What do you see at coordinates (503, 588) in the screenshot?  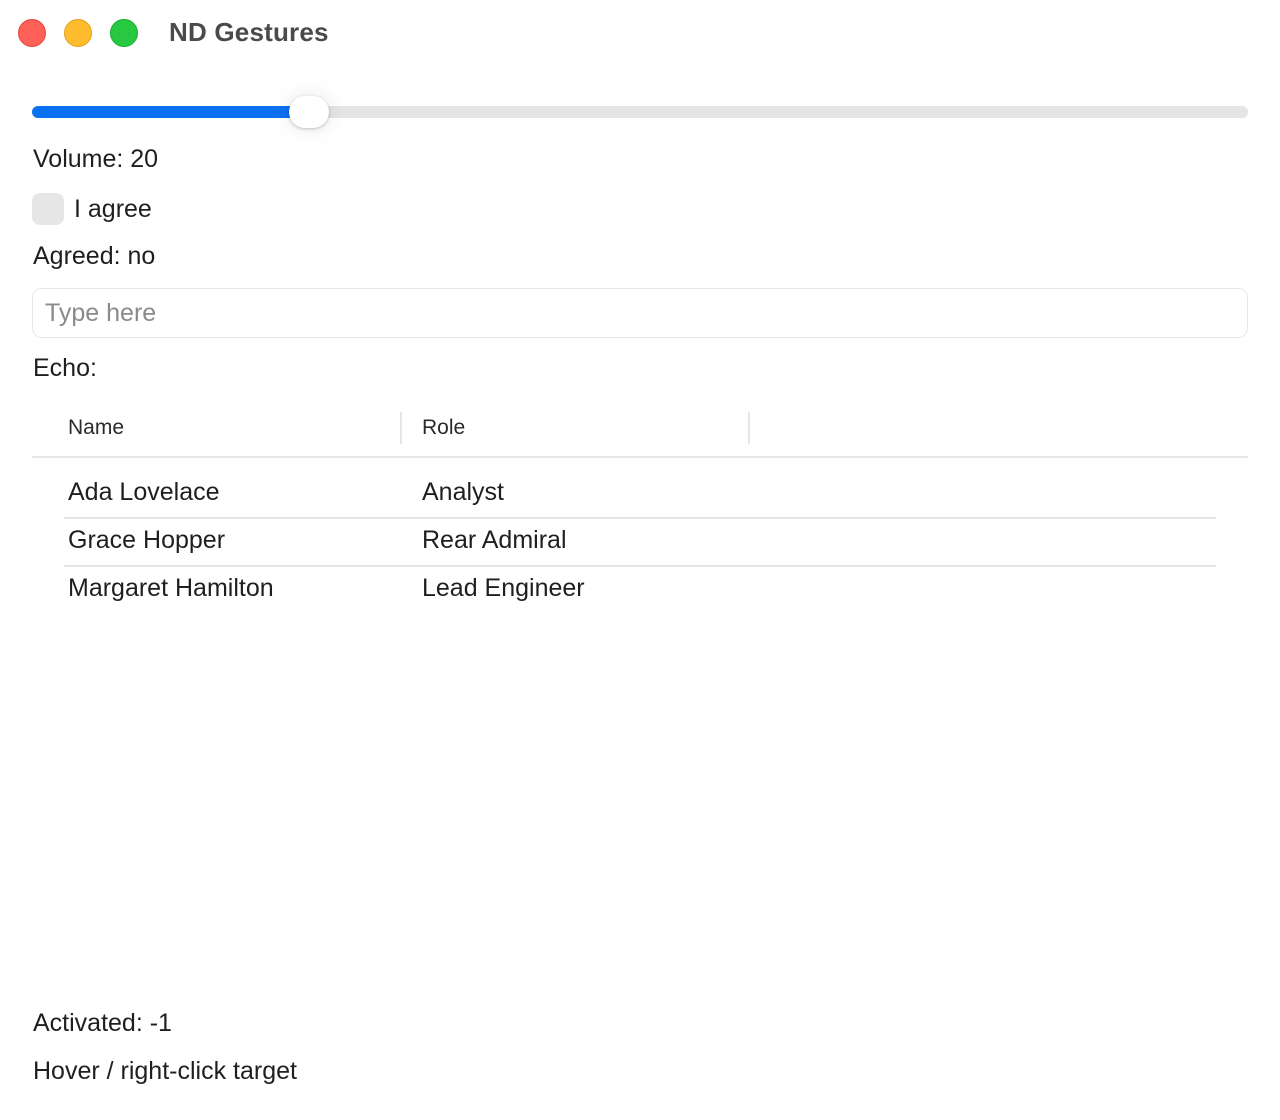 I see `cell-role: Lead Engineer` at bounding box center [503, 588].